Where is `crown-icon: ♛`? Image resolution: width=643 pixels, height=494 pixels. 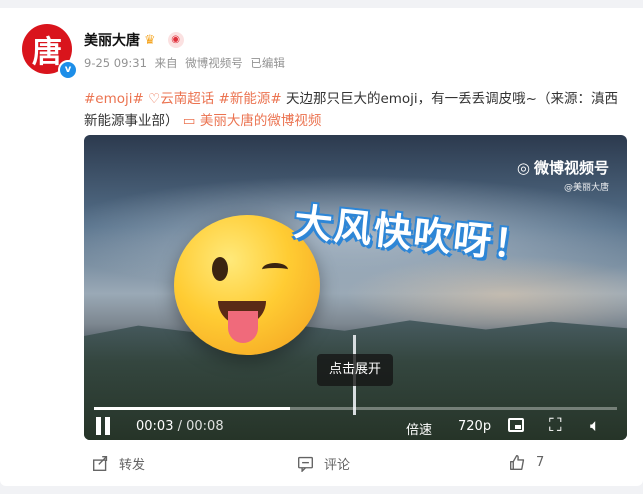
crown-icon: ♛ is located at coordinates (150, 40).